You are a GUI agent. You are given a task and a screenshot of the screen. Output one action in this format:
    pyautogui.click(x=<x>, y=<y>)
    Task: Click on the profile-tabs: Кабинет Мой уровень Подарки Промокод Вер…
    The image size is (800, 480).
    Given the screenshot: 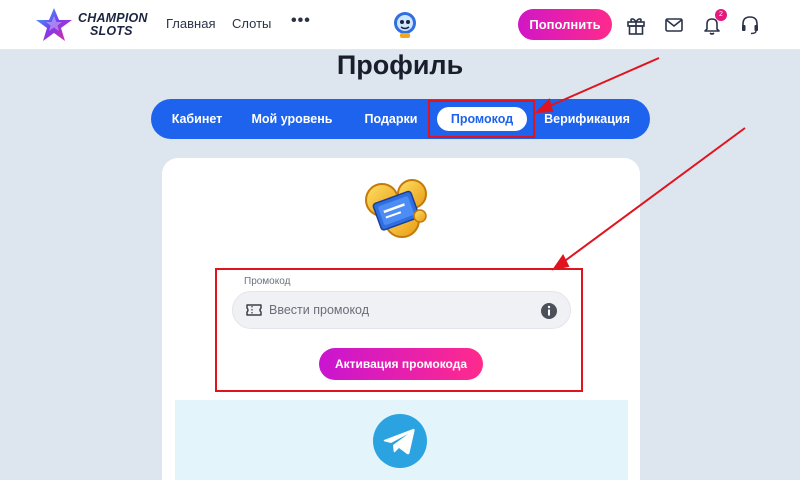 What is the action you would take?
    pyautogui.click(x=400, y=119)
    